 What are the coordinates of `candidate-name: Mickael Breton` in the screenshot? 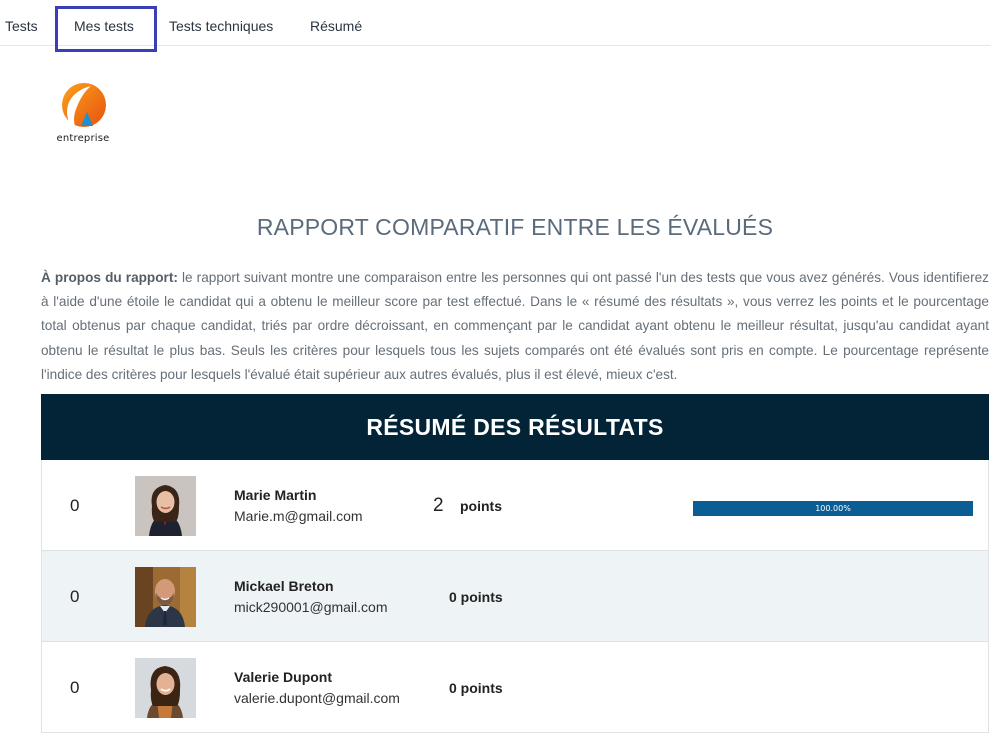 It's located at (284, 586).